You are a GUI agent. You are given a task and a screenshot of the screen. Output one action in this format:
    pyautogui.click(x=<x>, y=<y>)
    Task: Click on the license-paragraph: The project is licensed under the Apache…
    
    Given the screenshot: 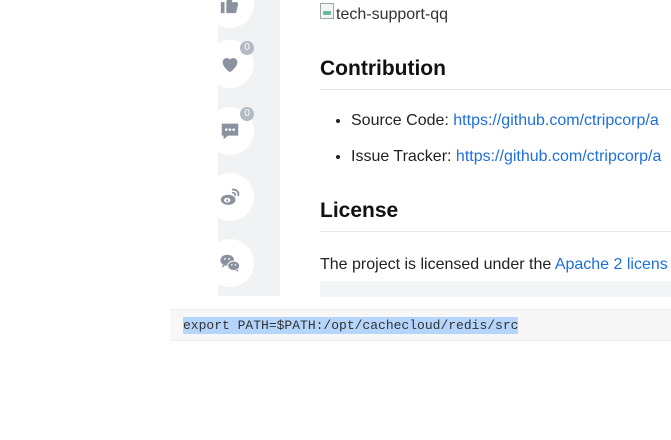 What is the action you would take?
    pyautogui.click(x=494, y=265)
    